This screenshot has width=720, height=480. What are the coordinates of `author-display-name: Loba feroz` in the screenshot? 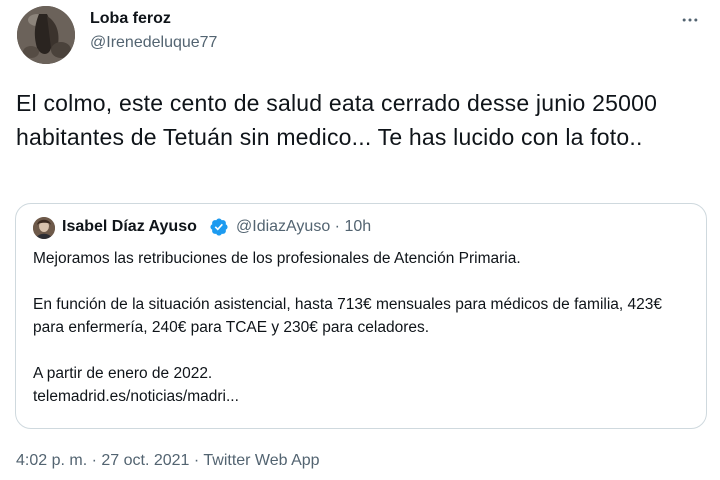 It's located at (130, 19).